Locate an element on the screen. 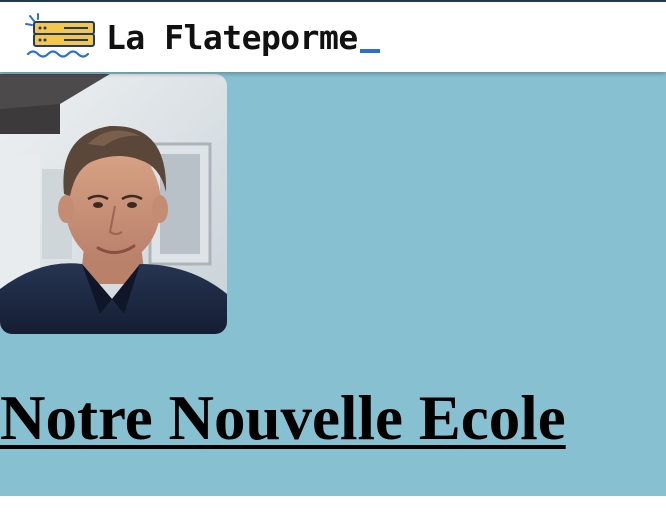 This screenshot has height=530, width=666. site-header: La Flateporme is located at coordinates (333, 36).